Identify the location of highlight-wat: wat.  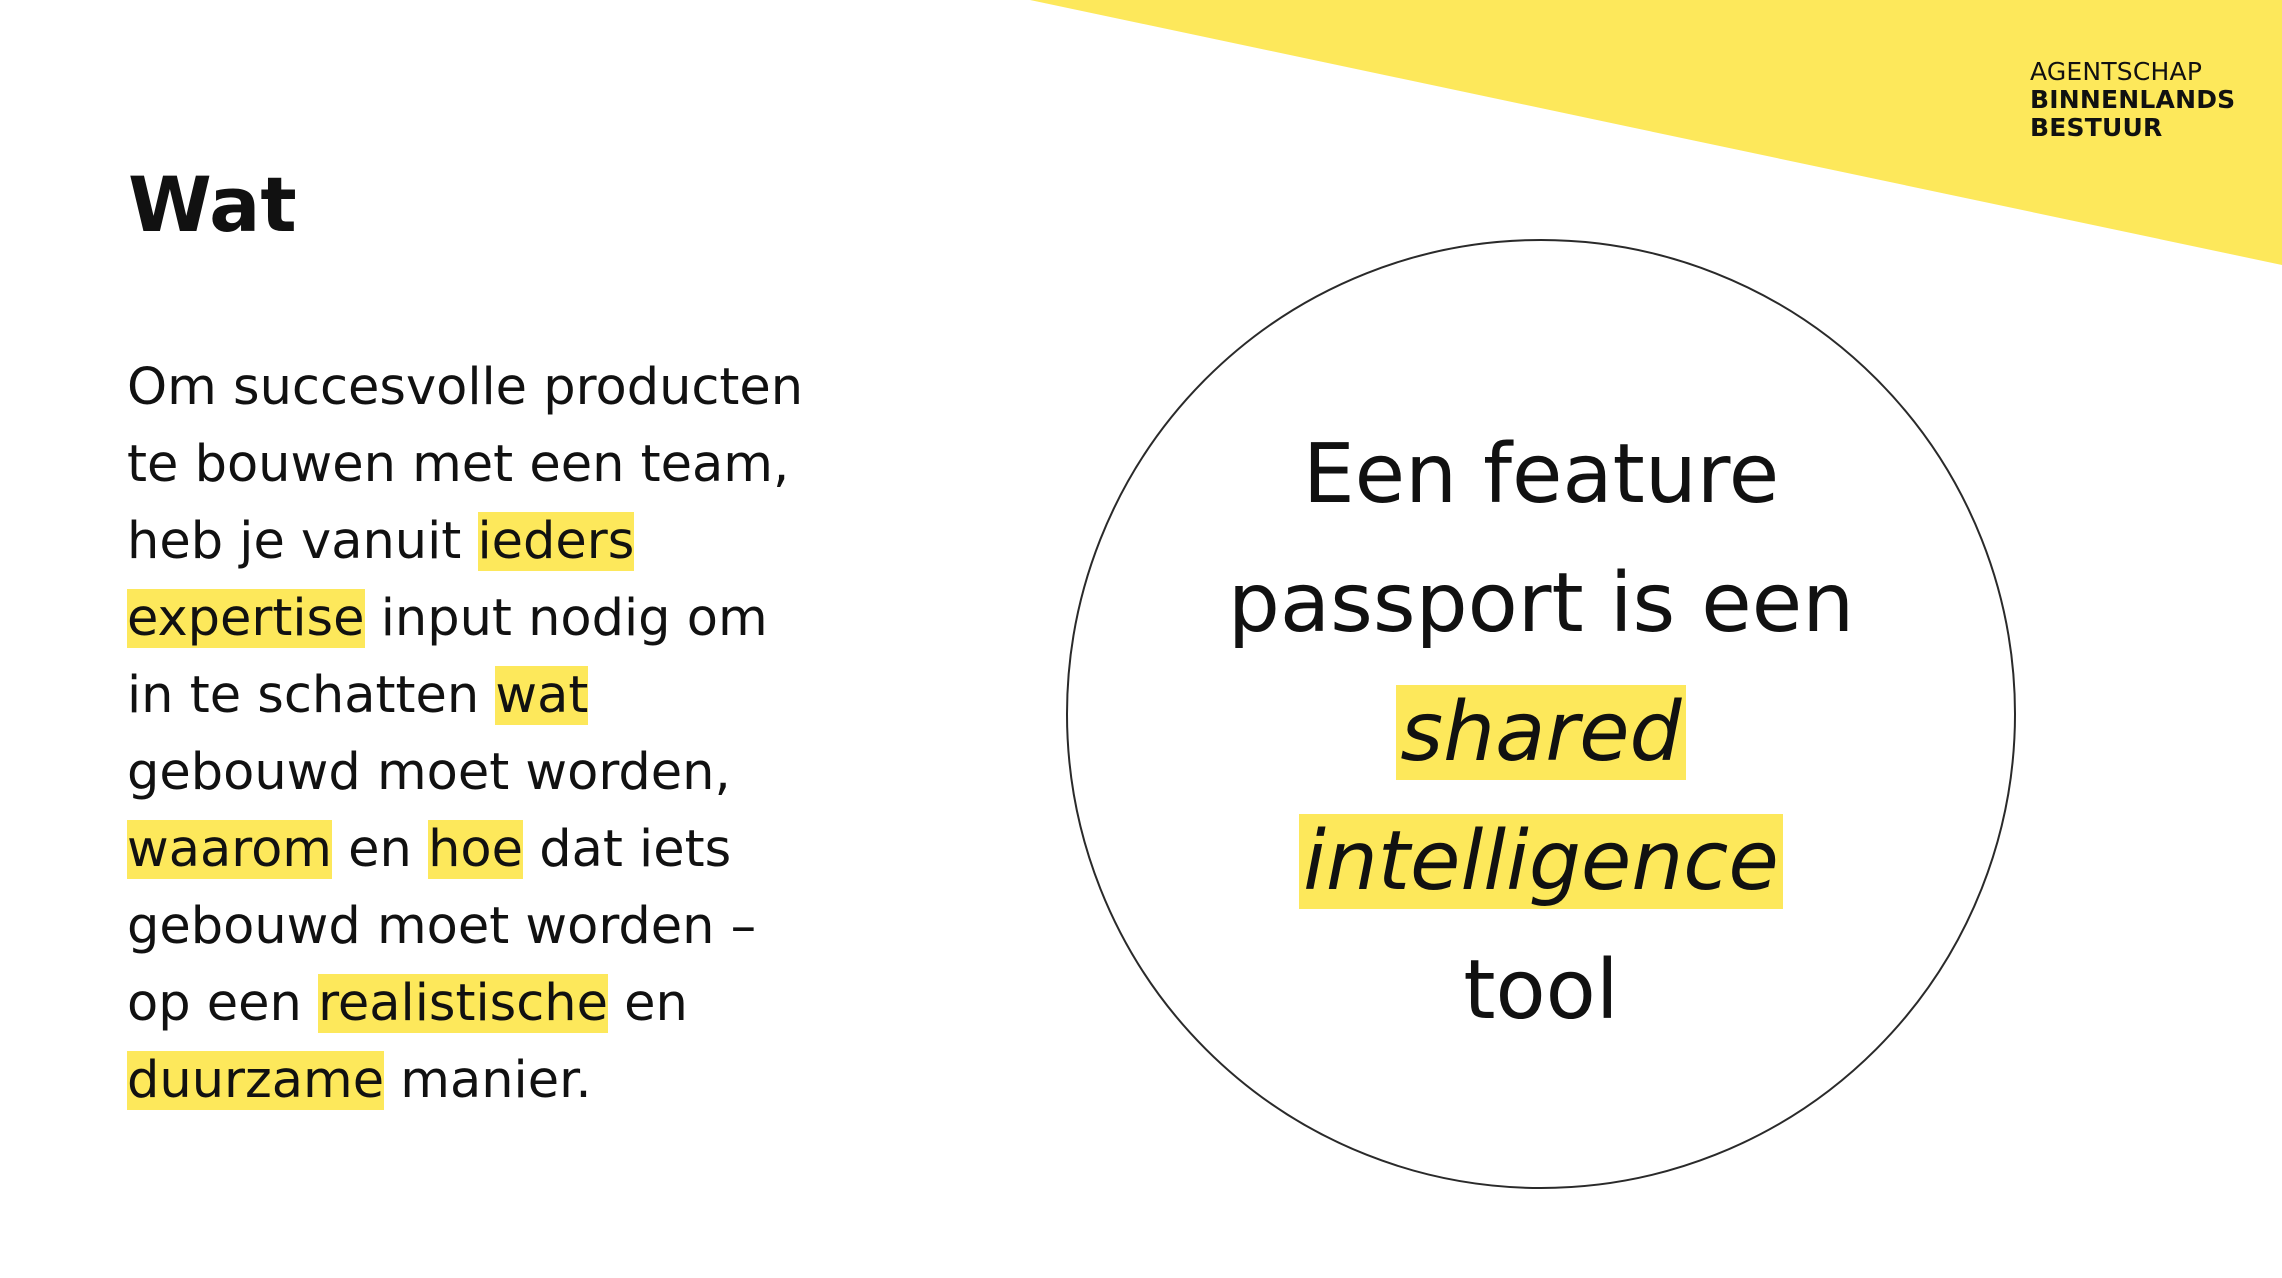
(542, 695).